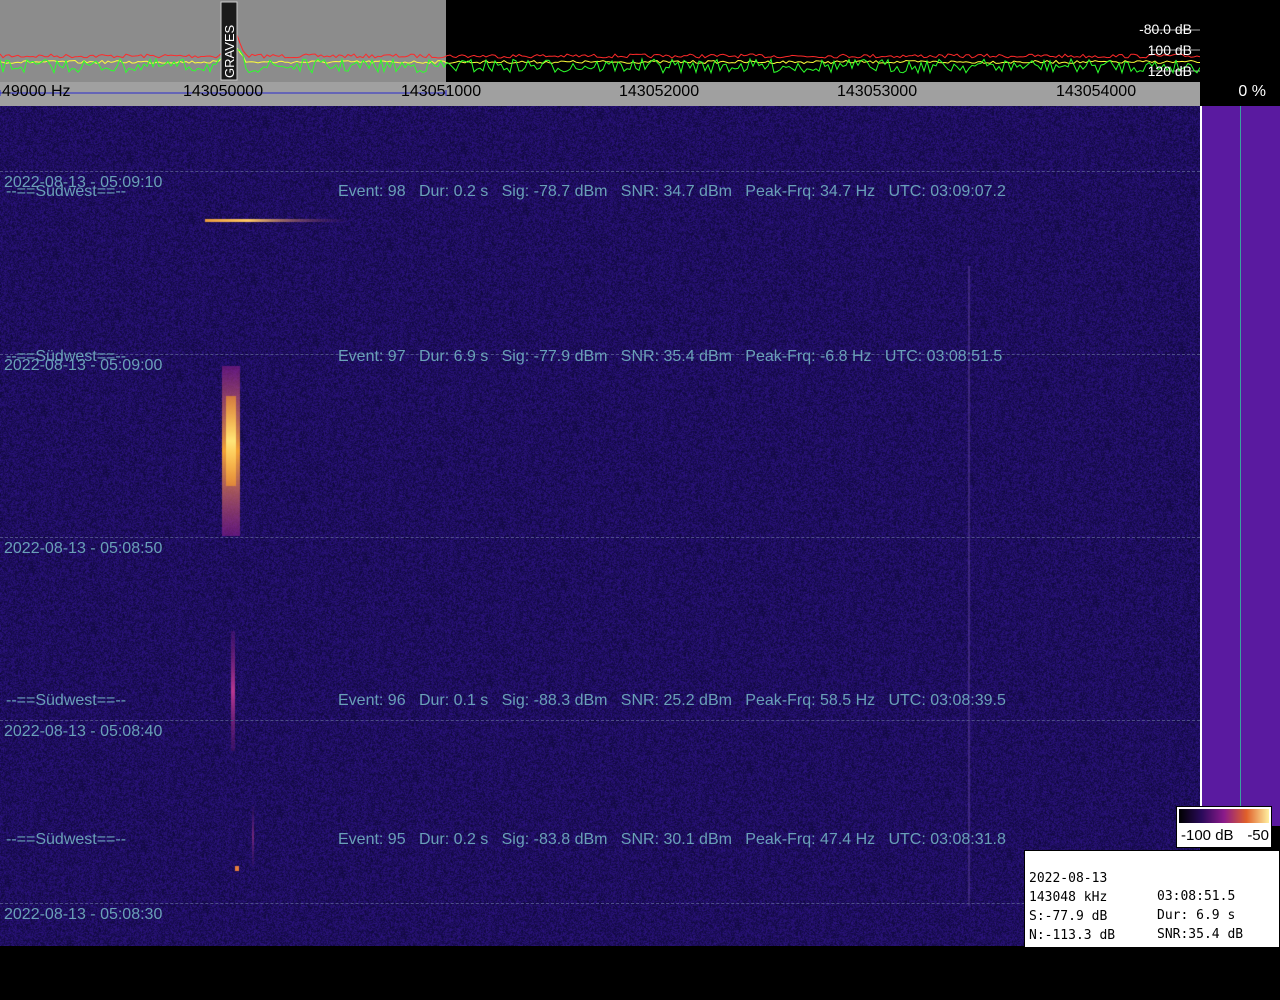  I want to click on time-label: 2022-08-13 - 05:08:30, so click(83, 914).